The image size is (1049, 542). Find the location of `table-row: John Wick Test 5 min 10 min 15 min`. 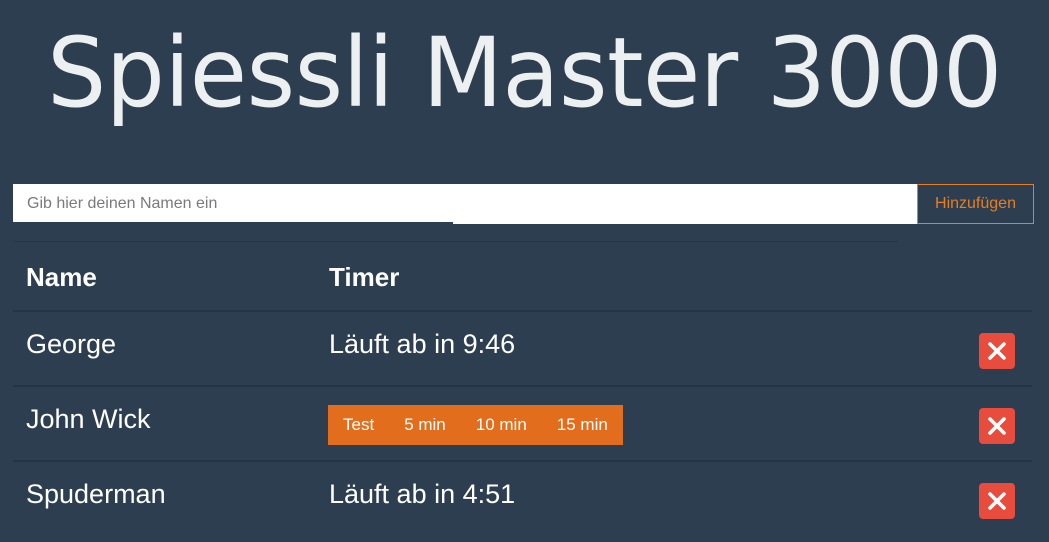

table-row: John Wick Test 5 min 10 min 15 min is located at coordinates (522, 424).